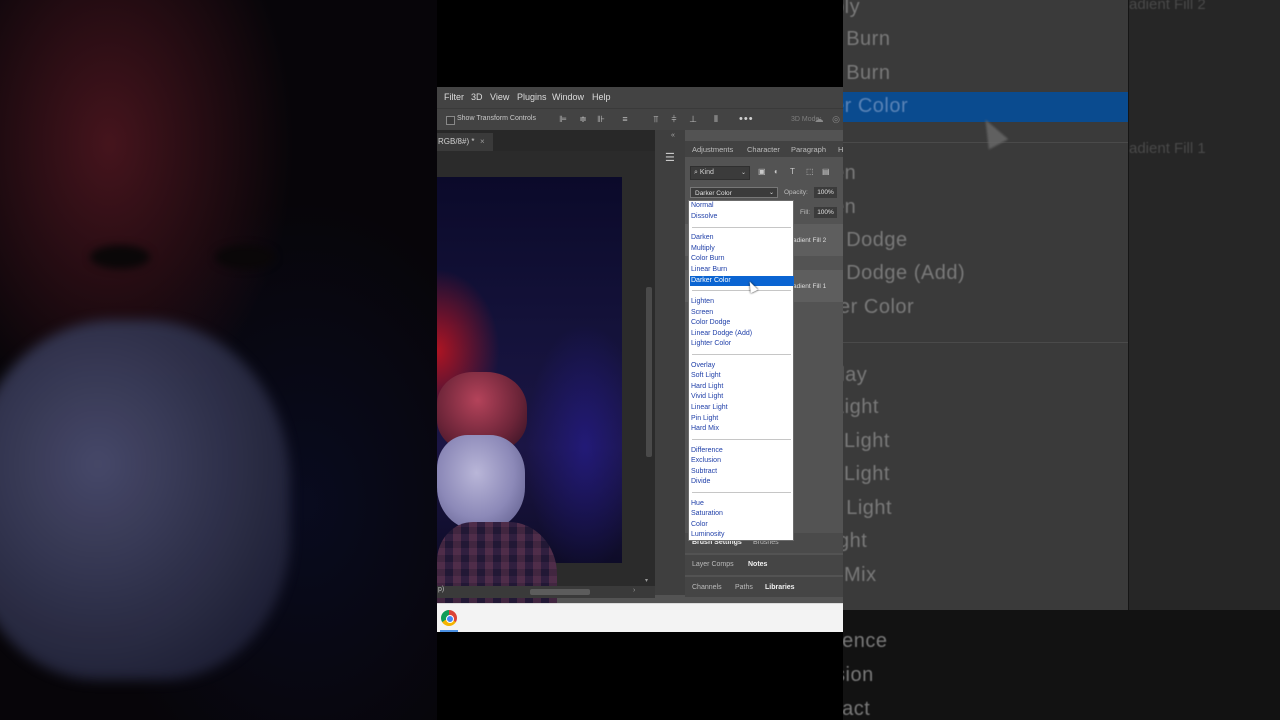 The height and width of the screenshot is (720, 1280). Describe the element at coordinates (670, 362) in the screenshot. I see `panel-icon-strip: ☰` at that location.